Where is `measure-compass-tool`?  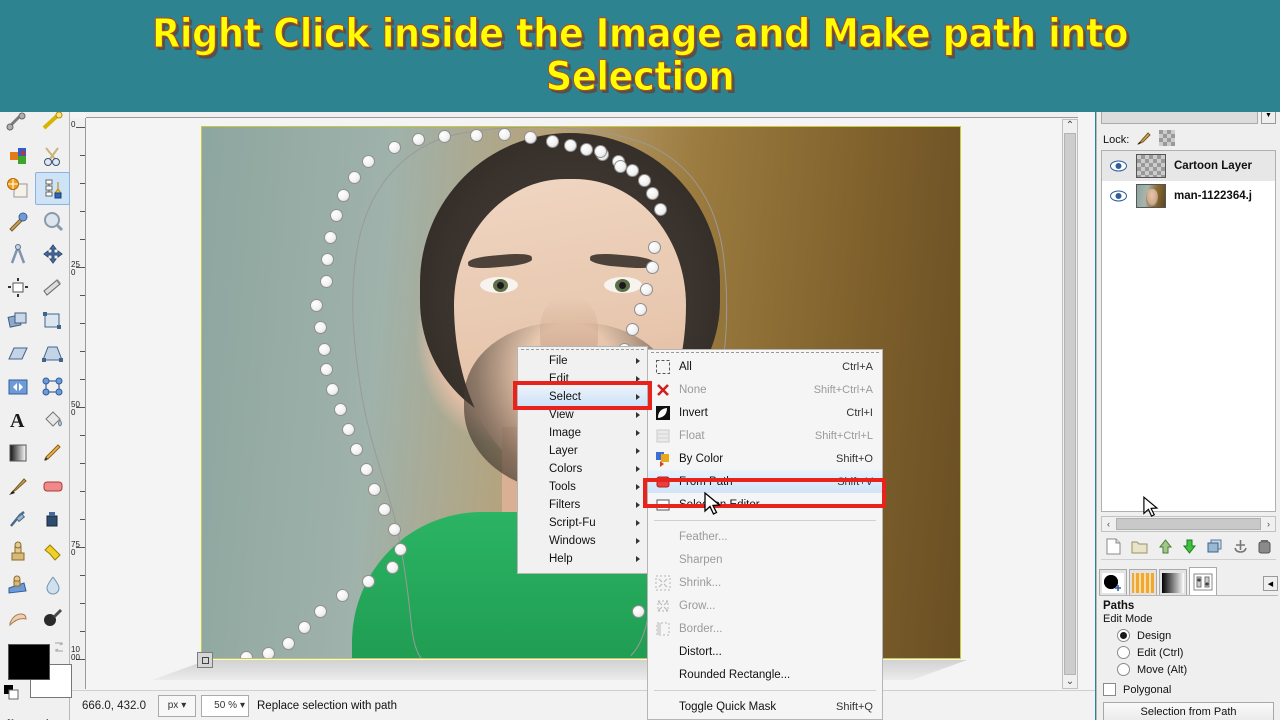
measure-compass-tool is located at coordinates (17, 254).